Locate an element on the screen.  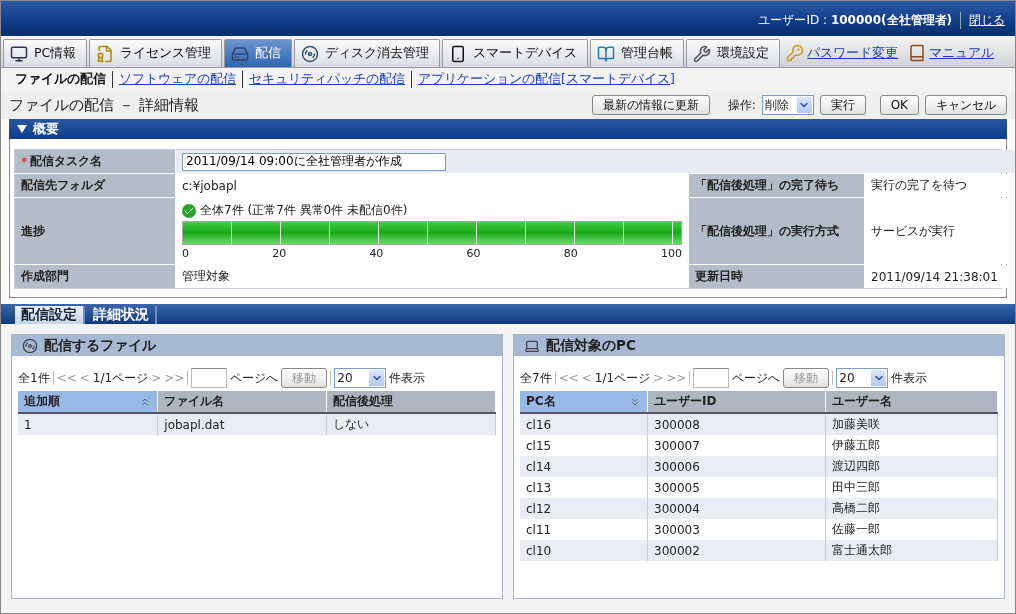
table-cell: cl11 is located at coordinates (584, 529).